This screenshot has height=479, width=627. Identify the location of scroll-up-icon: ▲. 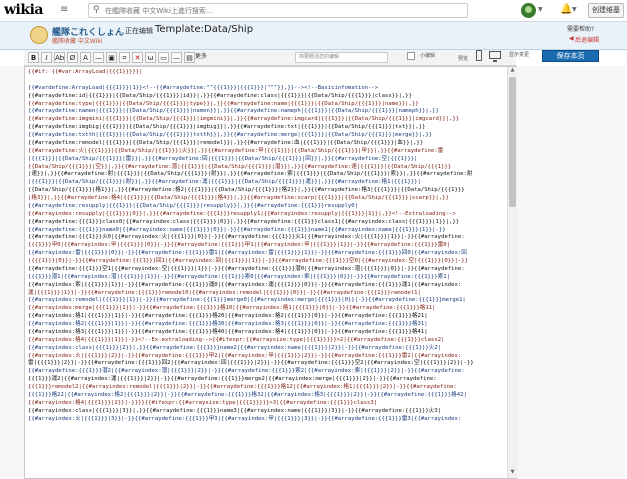
(512, 71).